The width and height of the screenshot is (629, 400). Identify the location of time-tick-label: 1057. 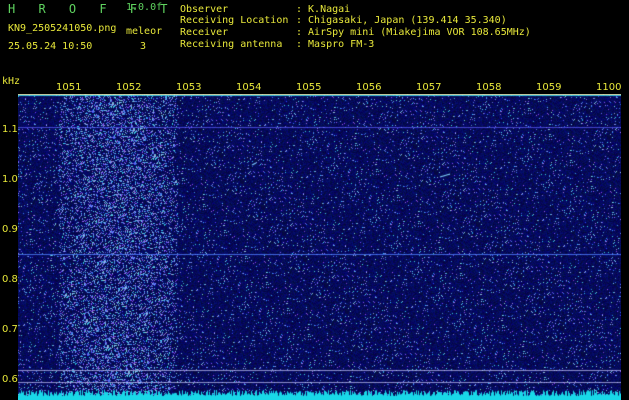
(429, 87).